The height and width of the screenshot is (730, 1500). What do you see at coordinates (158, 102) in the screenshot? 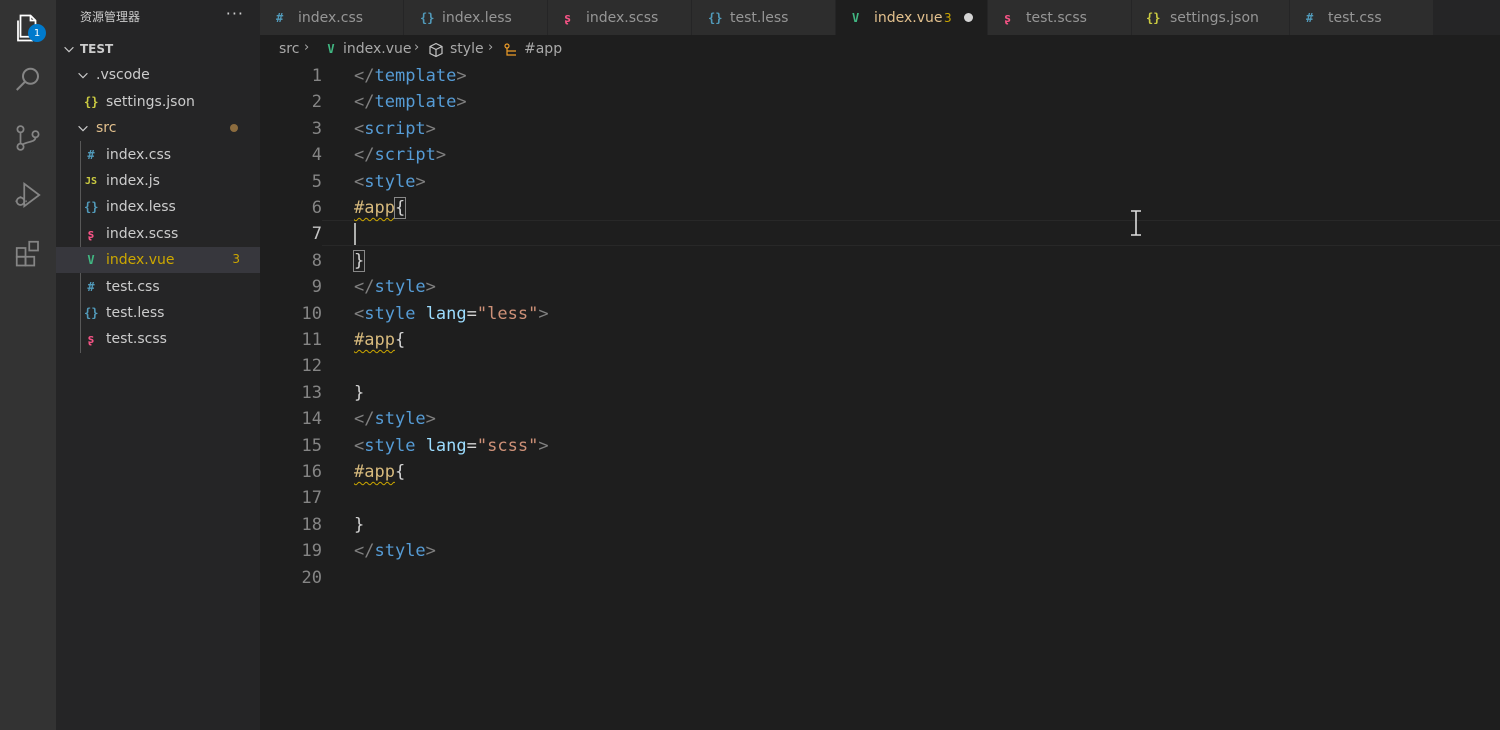
I see `tree-item-settings-json: {} settings.json` at bounding box center [158, 102].